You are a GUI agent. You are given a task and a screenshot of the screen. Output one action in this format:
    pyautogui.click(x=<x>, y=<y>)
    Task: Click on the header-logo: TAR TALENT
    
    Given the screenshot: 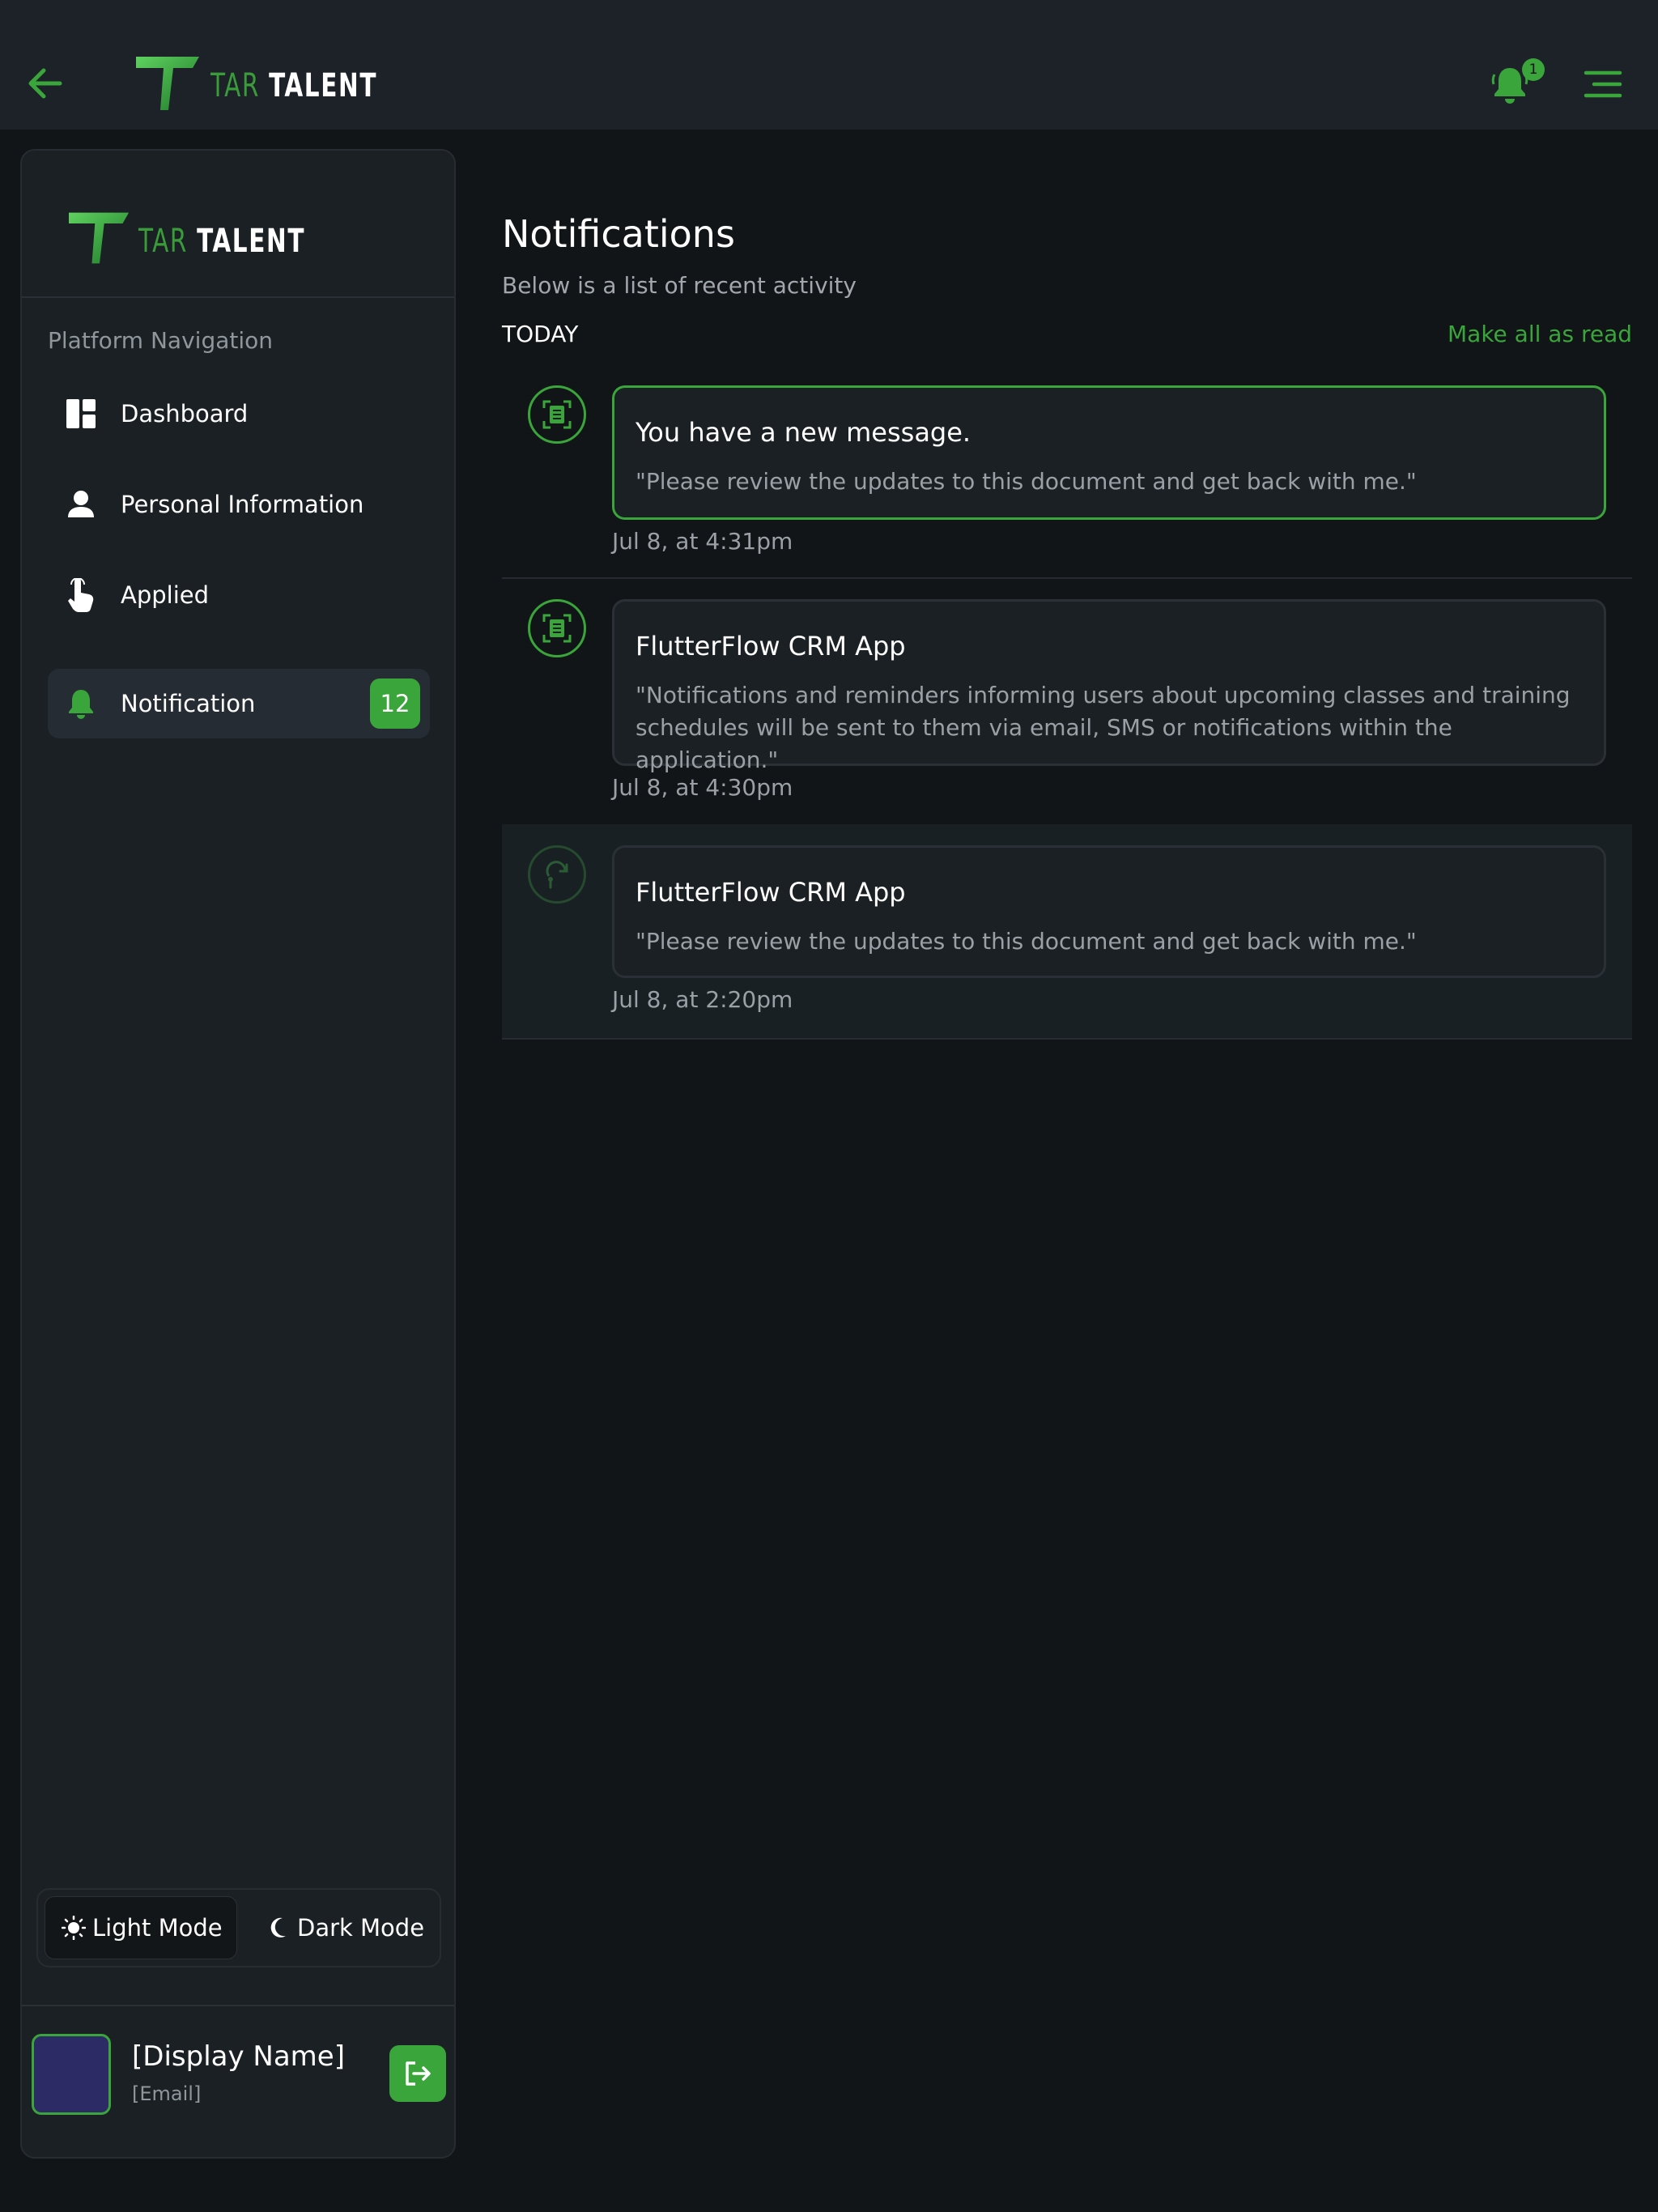 What is the action you would take?
    pyautogui.click(x=275, y=84)
    